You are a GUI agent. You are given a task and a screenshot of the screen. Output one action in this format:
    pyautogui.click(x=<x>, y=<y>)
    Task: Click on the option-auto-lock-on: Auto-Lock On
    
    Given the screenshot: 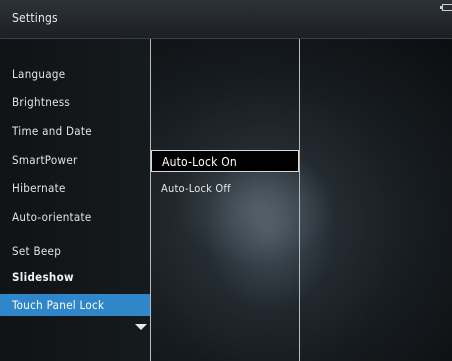 What is the action you would take?
    pyautogui.click(x=225, y=161)
    